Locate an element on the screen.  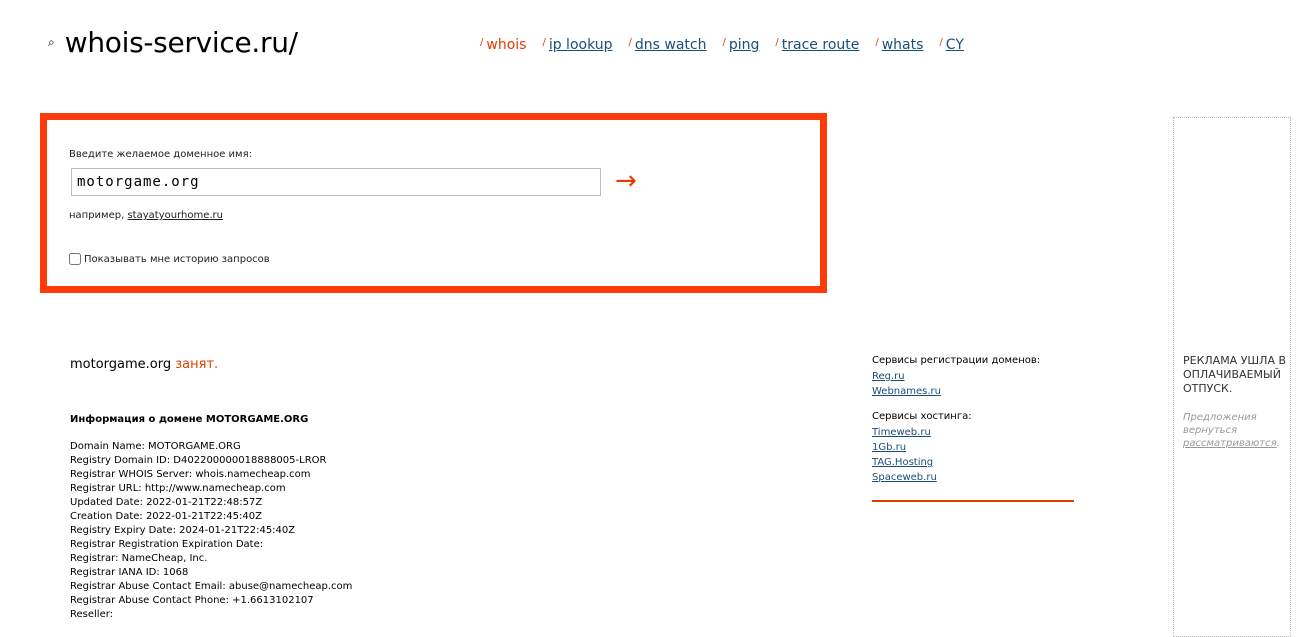
service-link: 1Gb.ru is located at coordinates (973, 447).